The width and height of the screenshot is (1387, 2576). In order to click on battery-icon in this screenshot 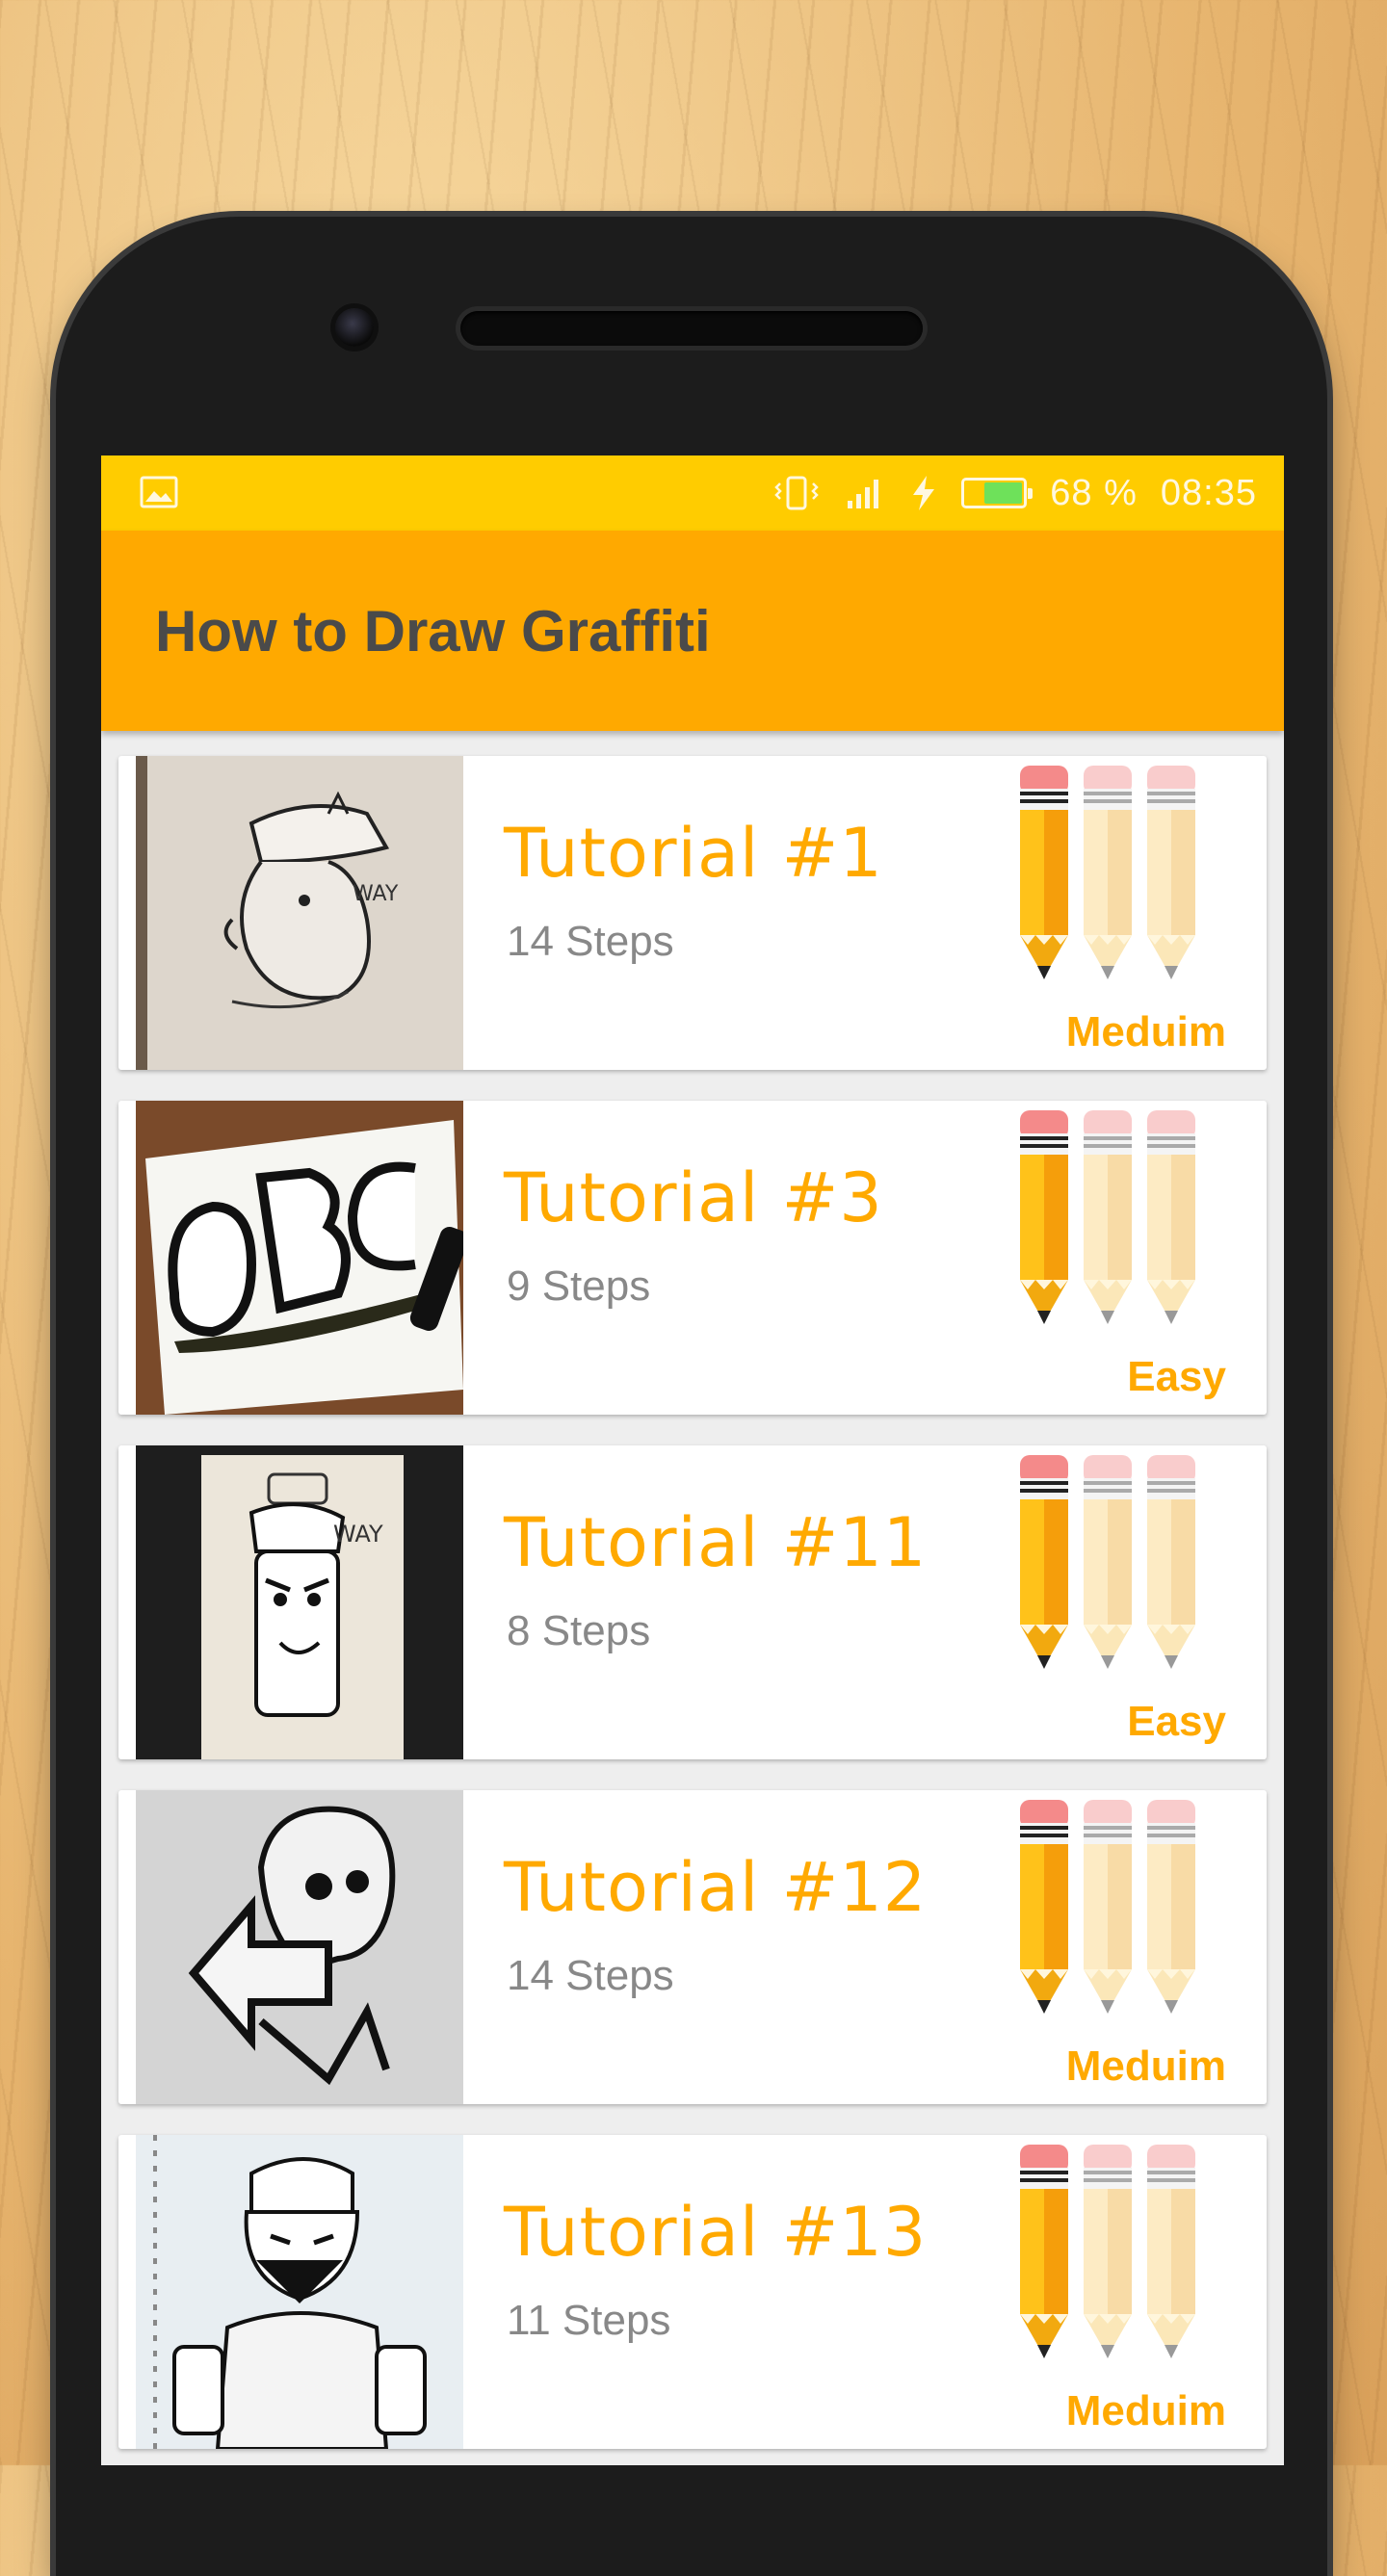, I will do `click(997, 493)`.